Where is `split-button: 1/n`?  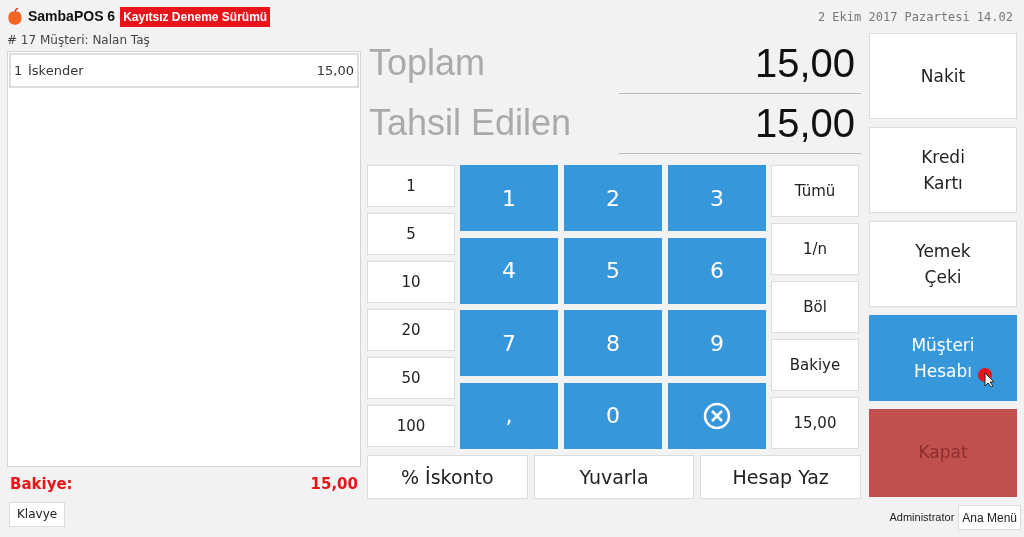
split-button: 1/n is located at coordinates (815, 249).